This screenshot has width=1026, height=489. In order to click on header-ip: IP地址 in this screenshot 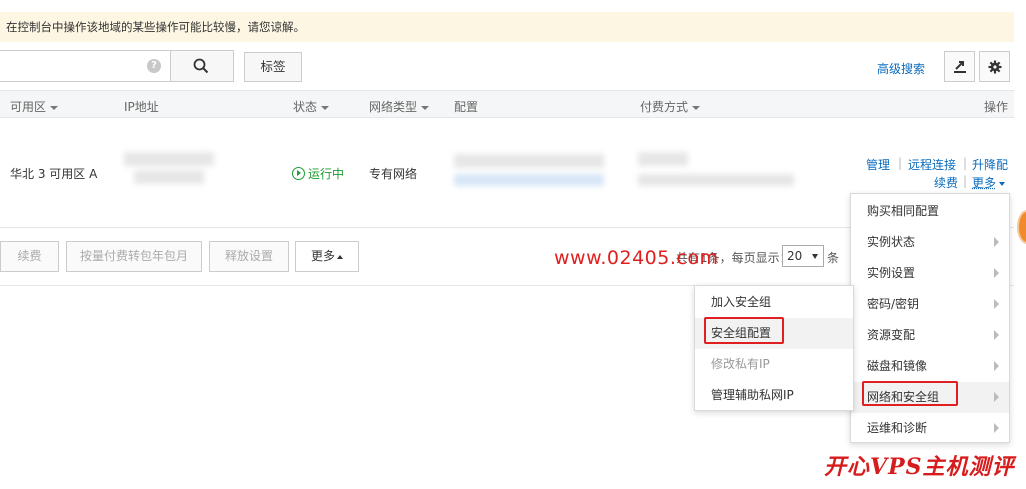, I will do `click(141, 106)`.